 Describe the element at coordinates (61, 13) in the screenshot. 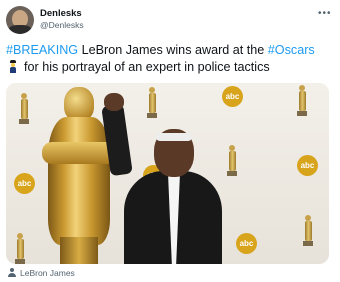

I see `display-name: Denlesks` at that location.